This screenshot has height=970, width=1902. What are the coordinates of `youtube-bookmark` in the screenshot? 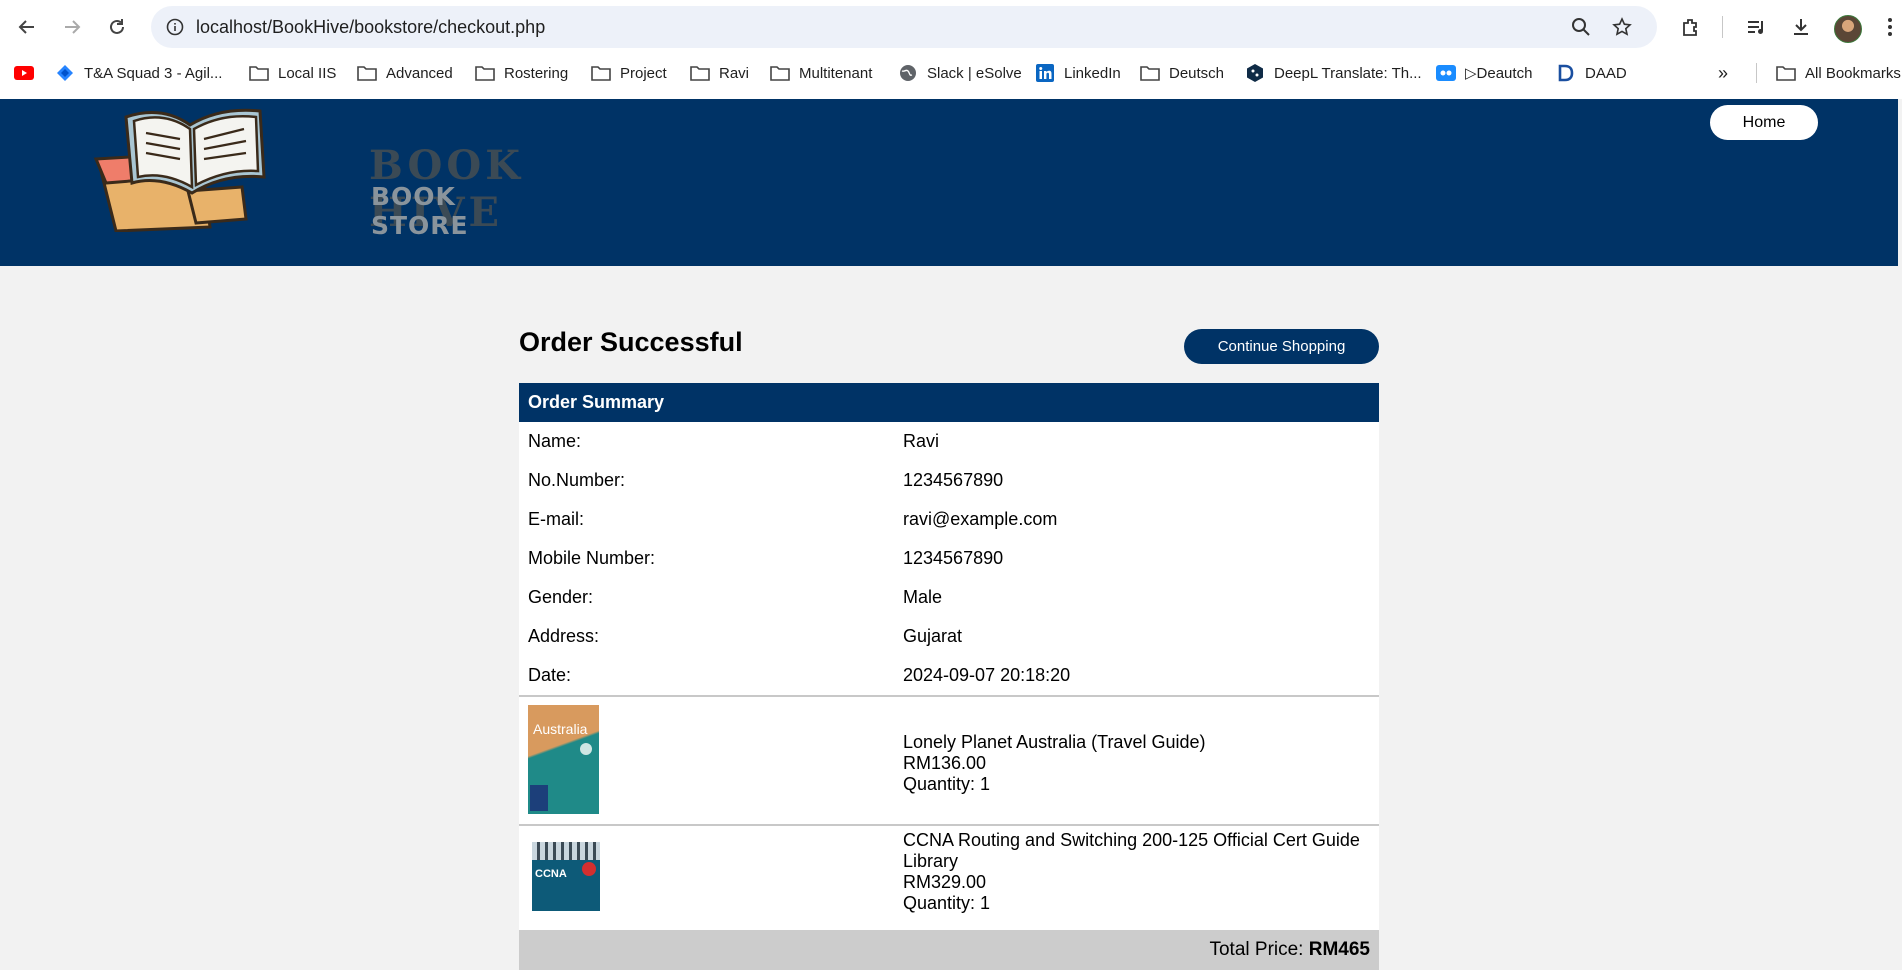 It's located at (28, 73).